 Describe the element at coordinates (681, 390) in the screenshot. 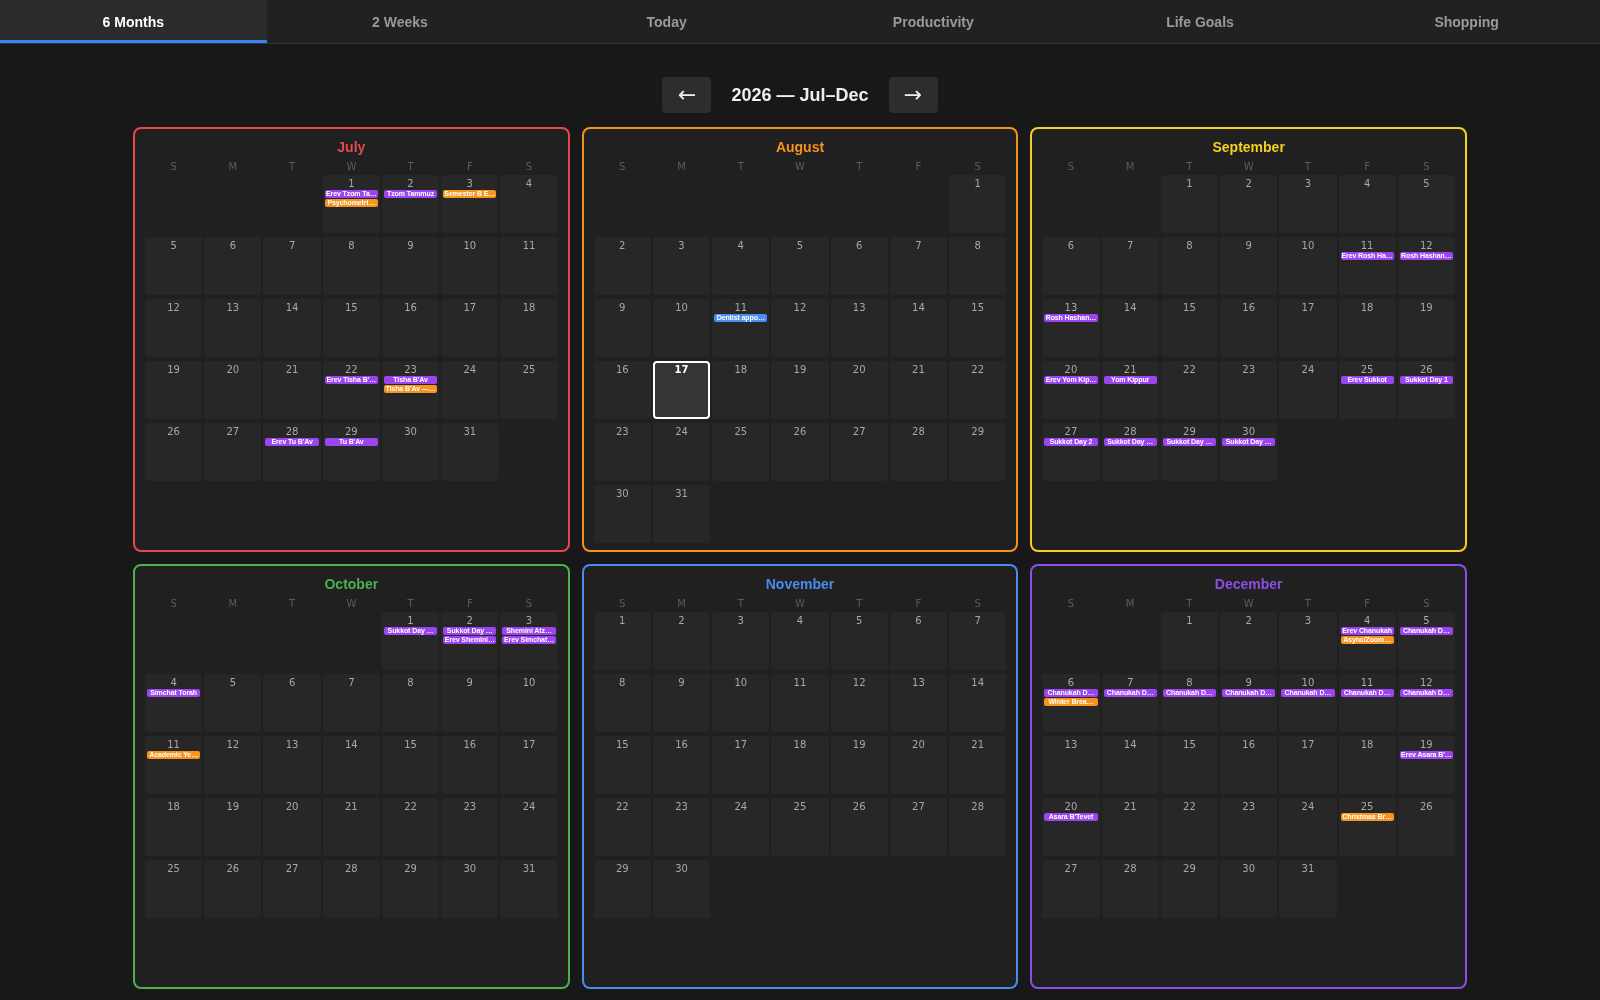

I see `today-cell: 17` at that location.